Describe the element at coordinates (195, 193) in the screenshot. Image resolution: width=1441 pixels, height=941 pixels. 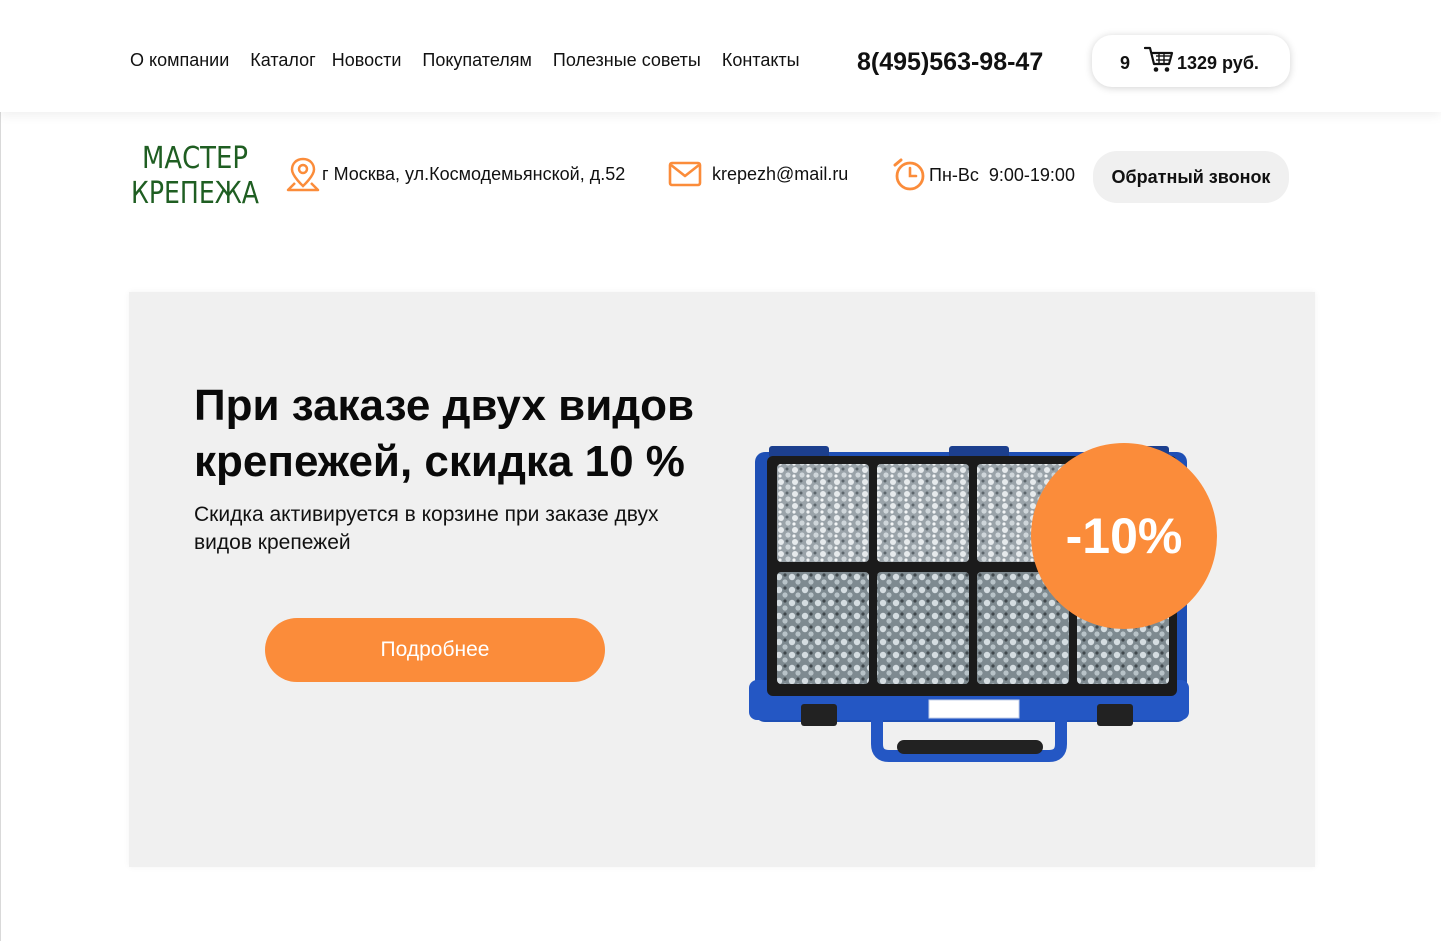
I see `logo-line2: КРЕПЕЖА` at that location.